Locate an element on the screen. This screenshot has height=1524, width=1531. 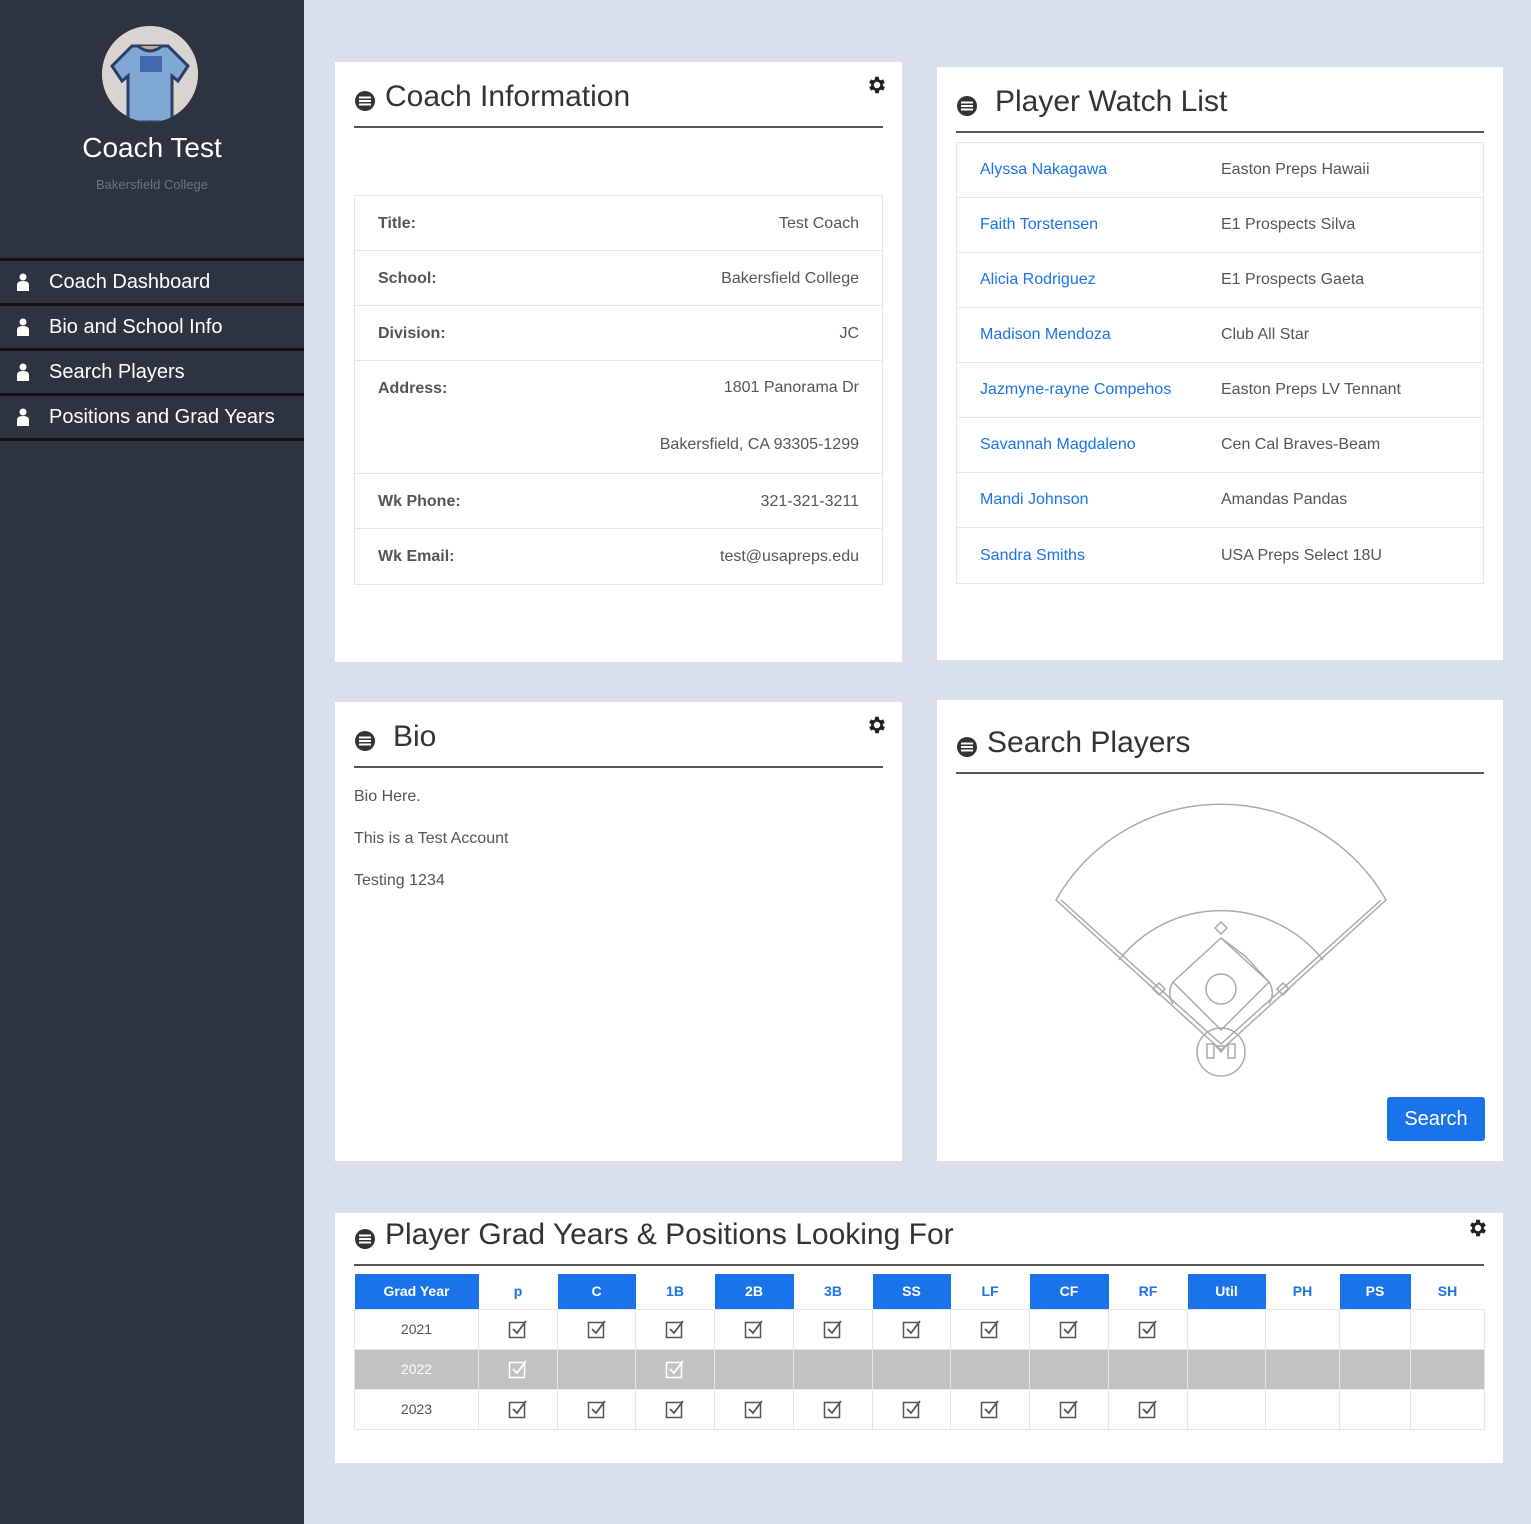
player-team: Easton Preps LV Tennant is located at coordinates (1311, 389).